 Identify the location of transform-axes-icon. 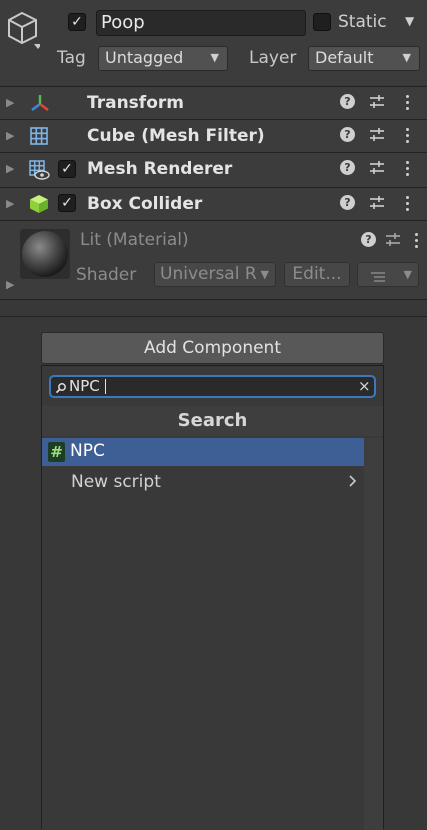
(40, 103).